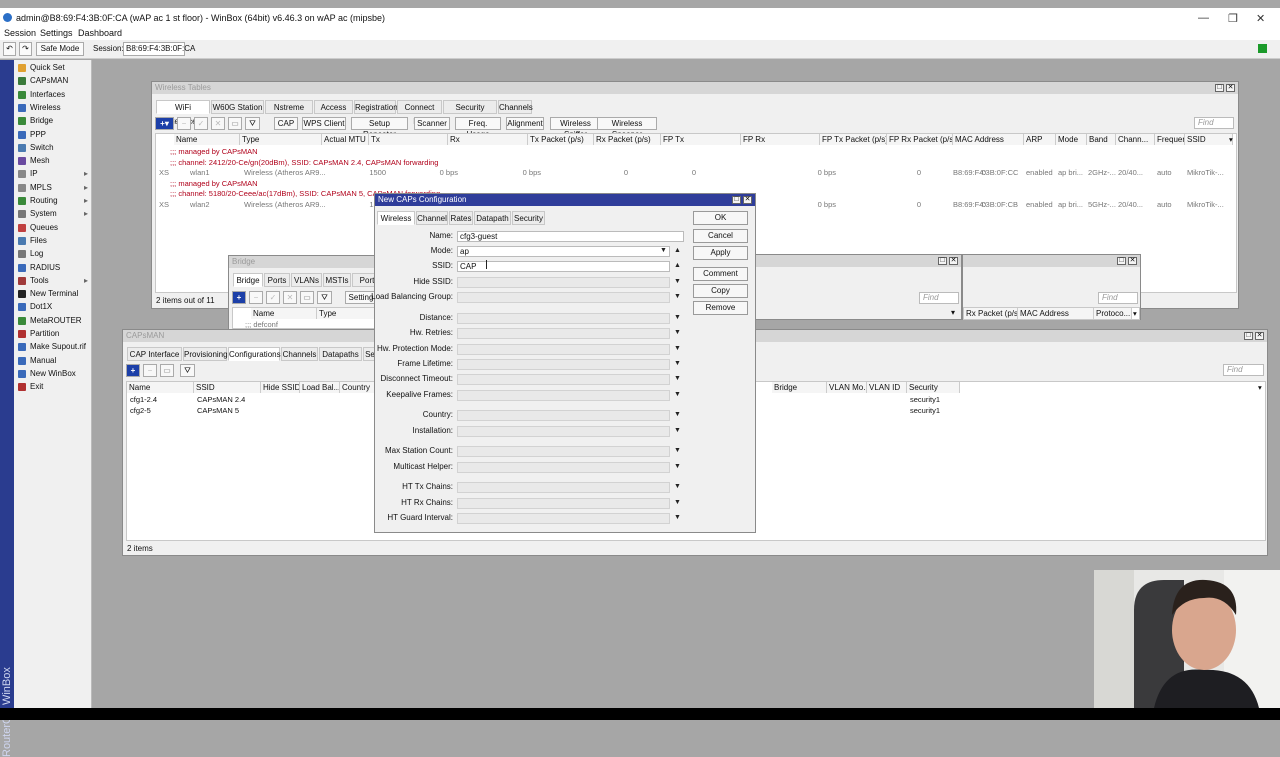  I want to click on copy-button: Copy, so click(720, 291).